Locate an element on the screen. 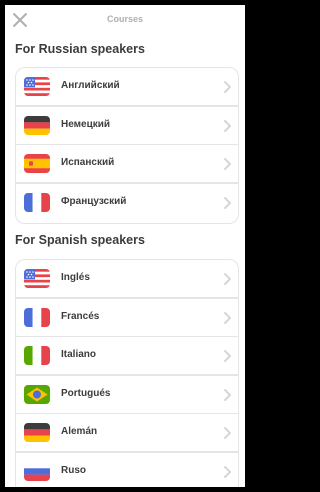 This screenshot has height=492, width=320. brazil-flag-icon is located at coordinates (37, 394).